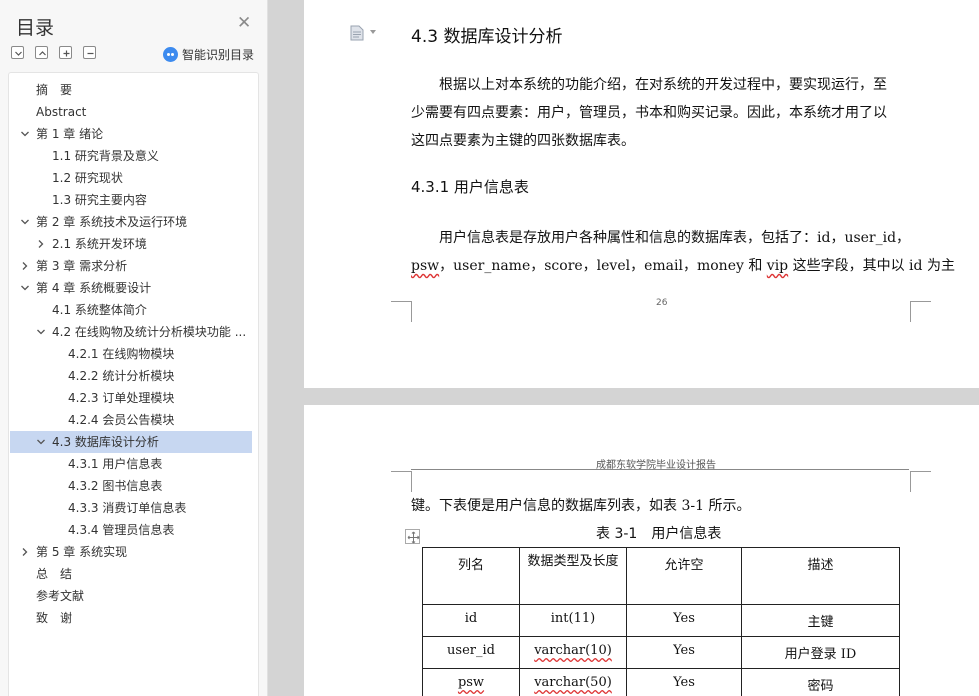  What do you see at coordinates (115, 464) in the screenshot?
I see `toc-item-label: 4.3.1 用户信息表` at bounding box center [115, 464].